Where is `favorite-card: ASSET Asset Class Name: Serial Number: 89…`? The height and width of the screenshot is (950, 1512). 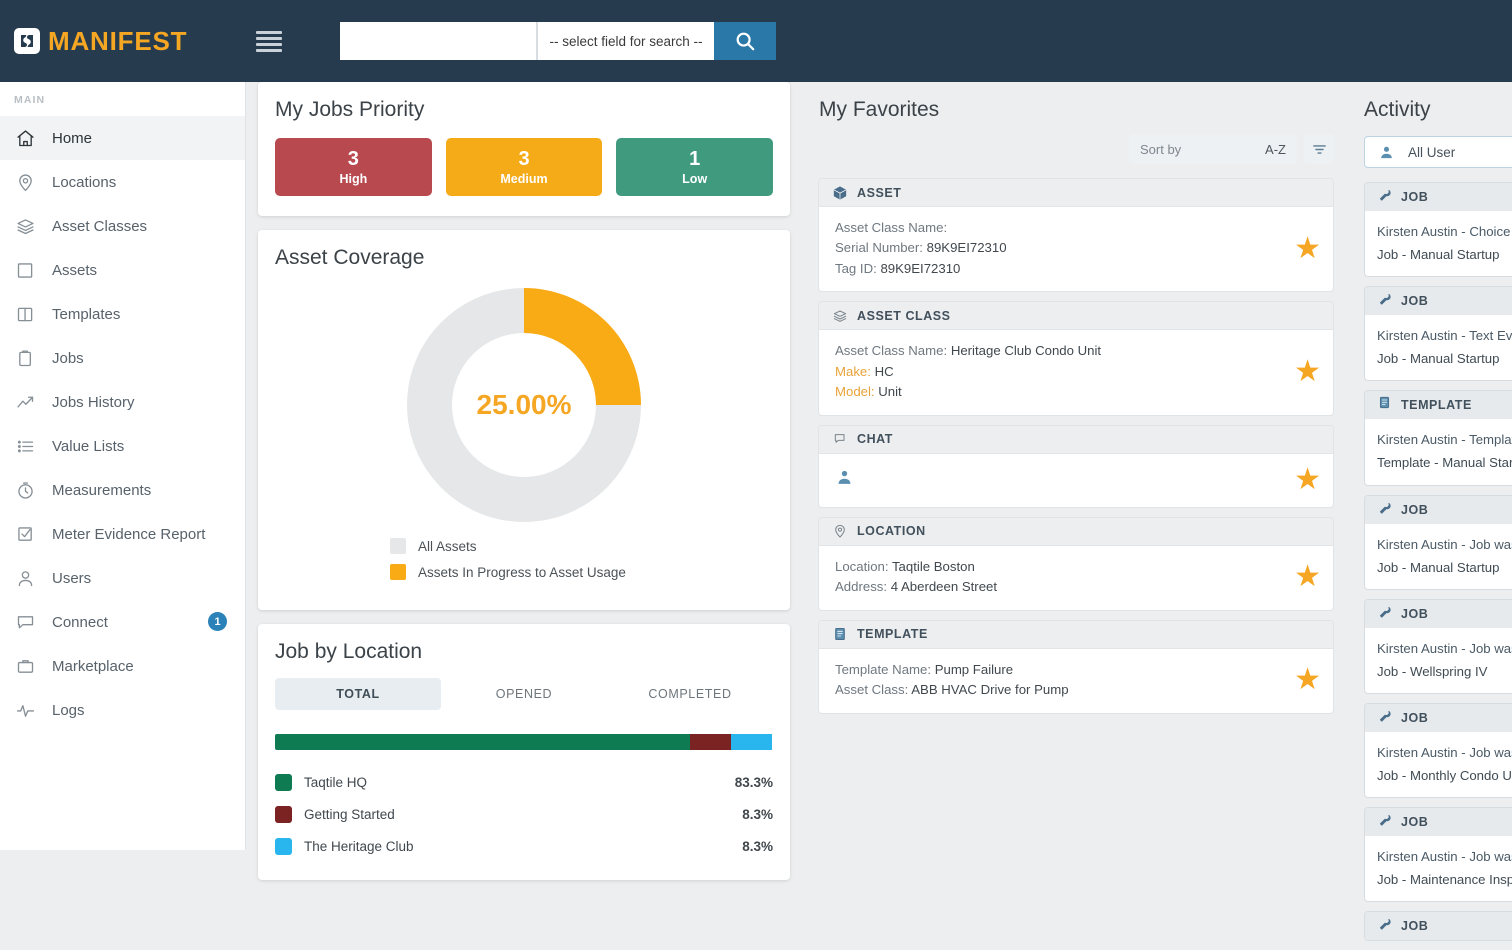 favorite-card: ASSET Asset Class Name: Serial Number: 89… is located at coordinates (1076, 235).